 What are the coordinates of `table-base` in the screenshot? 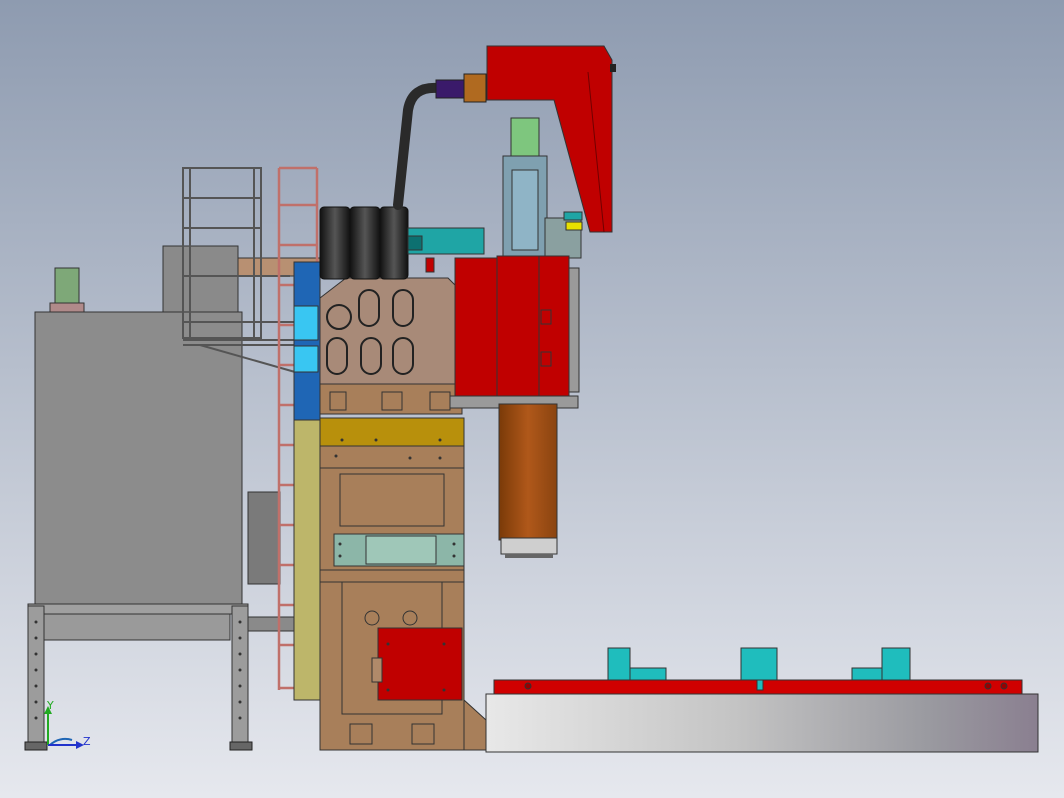 It's located at (762, 723).